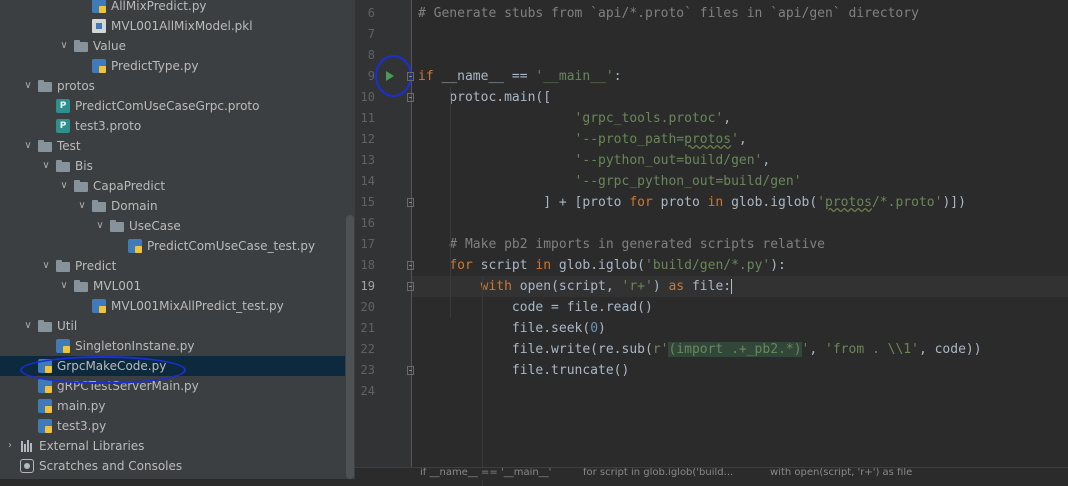  What do you see at coordinates (371, 34) in the screenshot?
I see `line-number: 7` at bounding box center [371, 34].